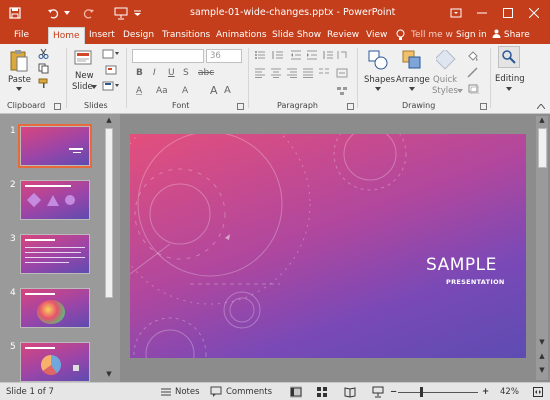 Image resolution: width=550 pixels, height=400 pixels. I want to click on text-shadow-button: S, so click(186, 73).